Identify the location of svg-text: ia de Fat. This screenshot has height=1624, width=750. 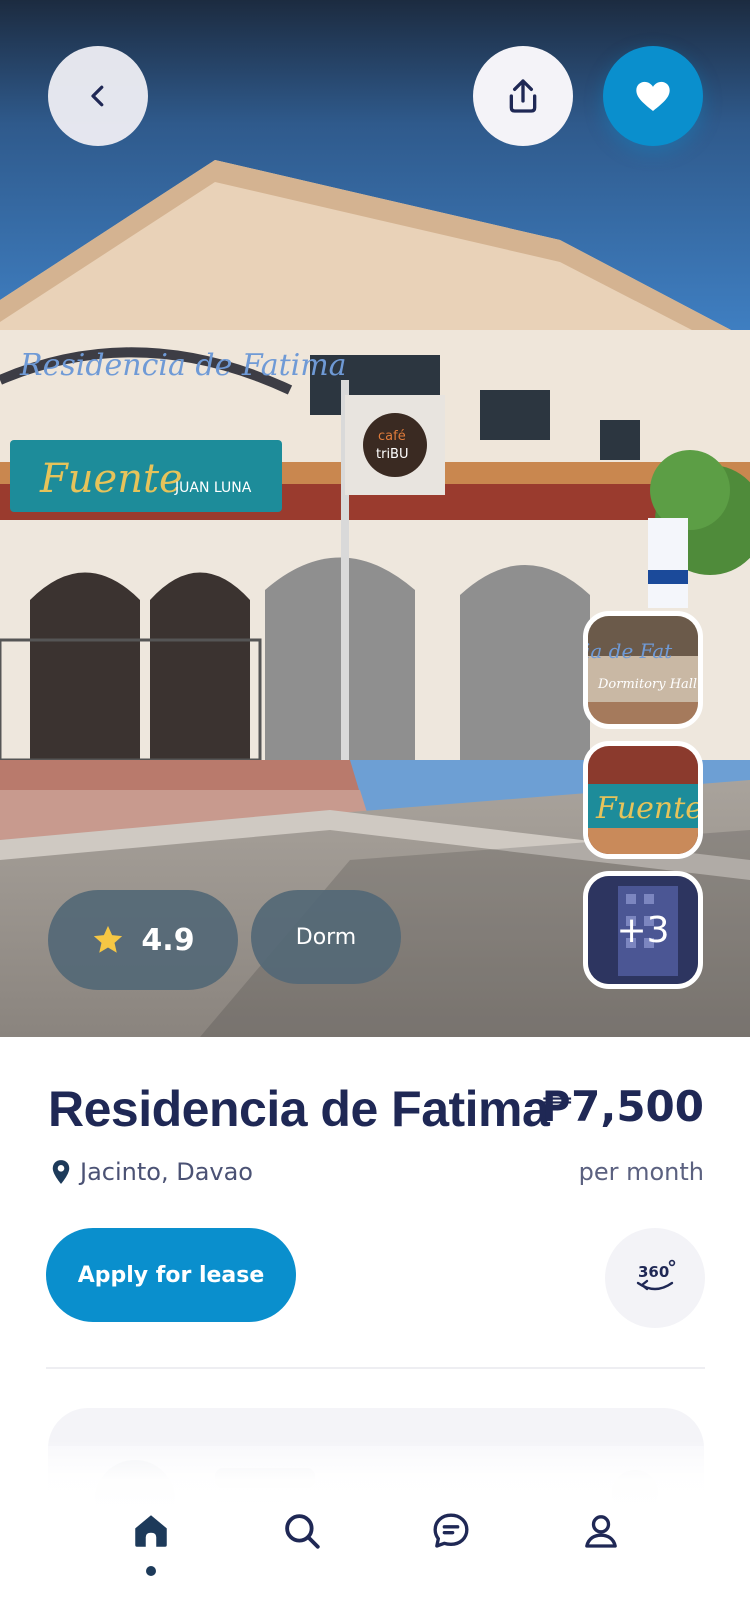
(630, 651).